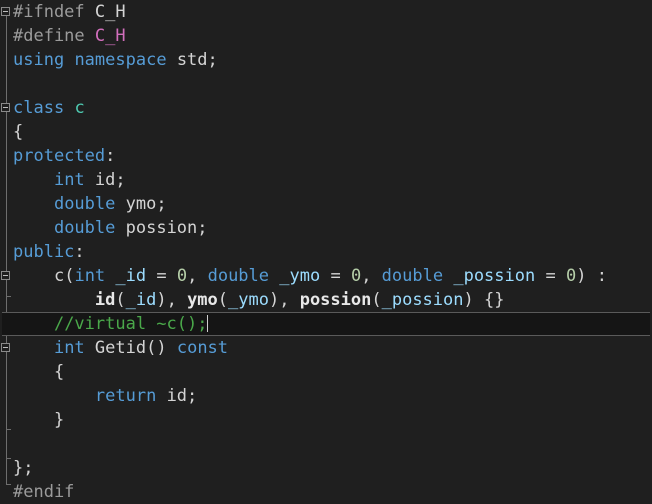 The image size is (652, 504). Describe the element at coordinates (39, 60) in the screenshot. I see `keyword-using: using` at that location.